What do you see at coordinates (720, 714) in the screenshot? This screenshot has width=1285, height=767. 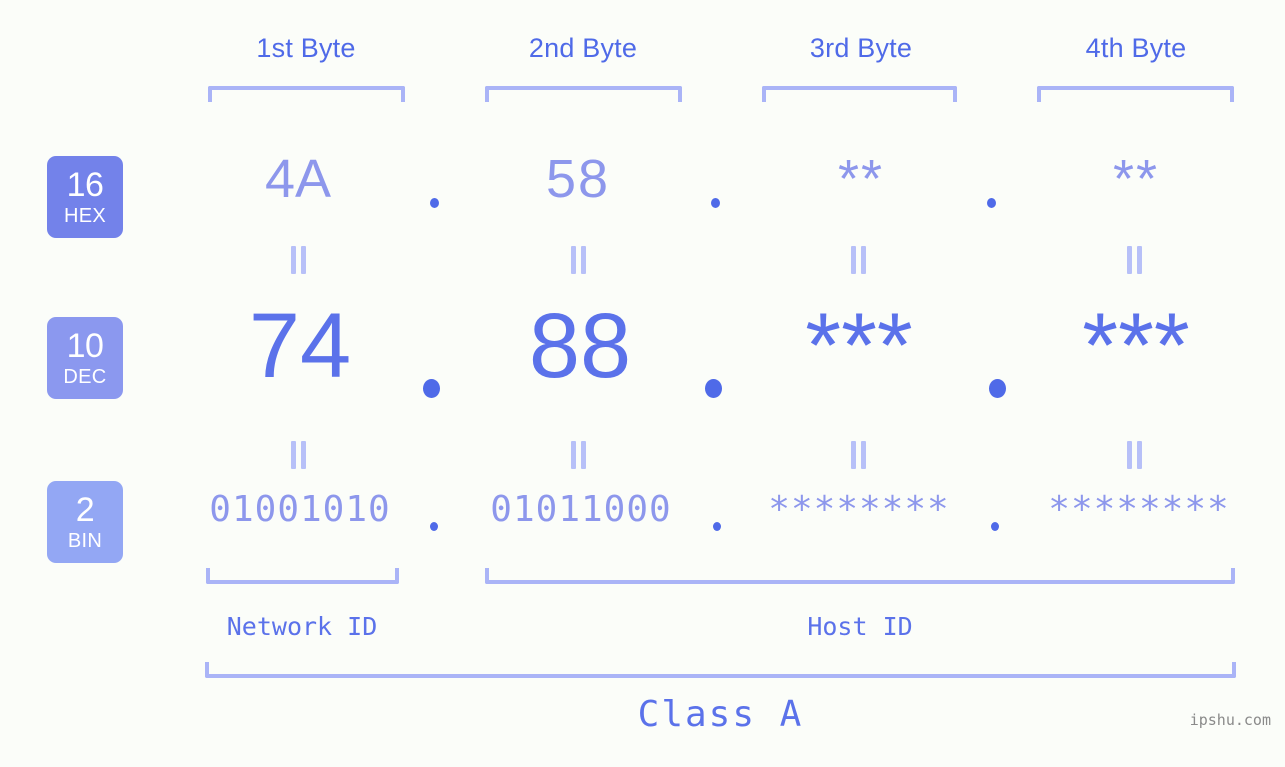 I see `class-label: Class A` at bounding box center [720, 714].